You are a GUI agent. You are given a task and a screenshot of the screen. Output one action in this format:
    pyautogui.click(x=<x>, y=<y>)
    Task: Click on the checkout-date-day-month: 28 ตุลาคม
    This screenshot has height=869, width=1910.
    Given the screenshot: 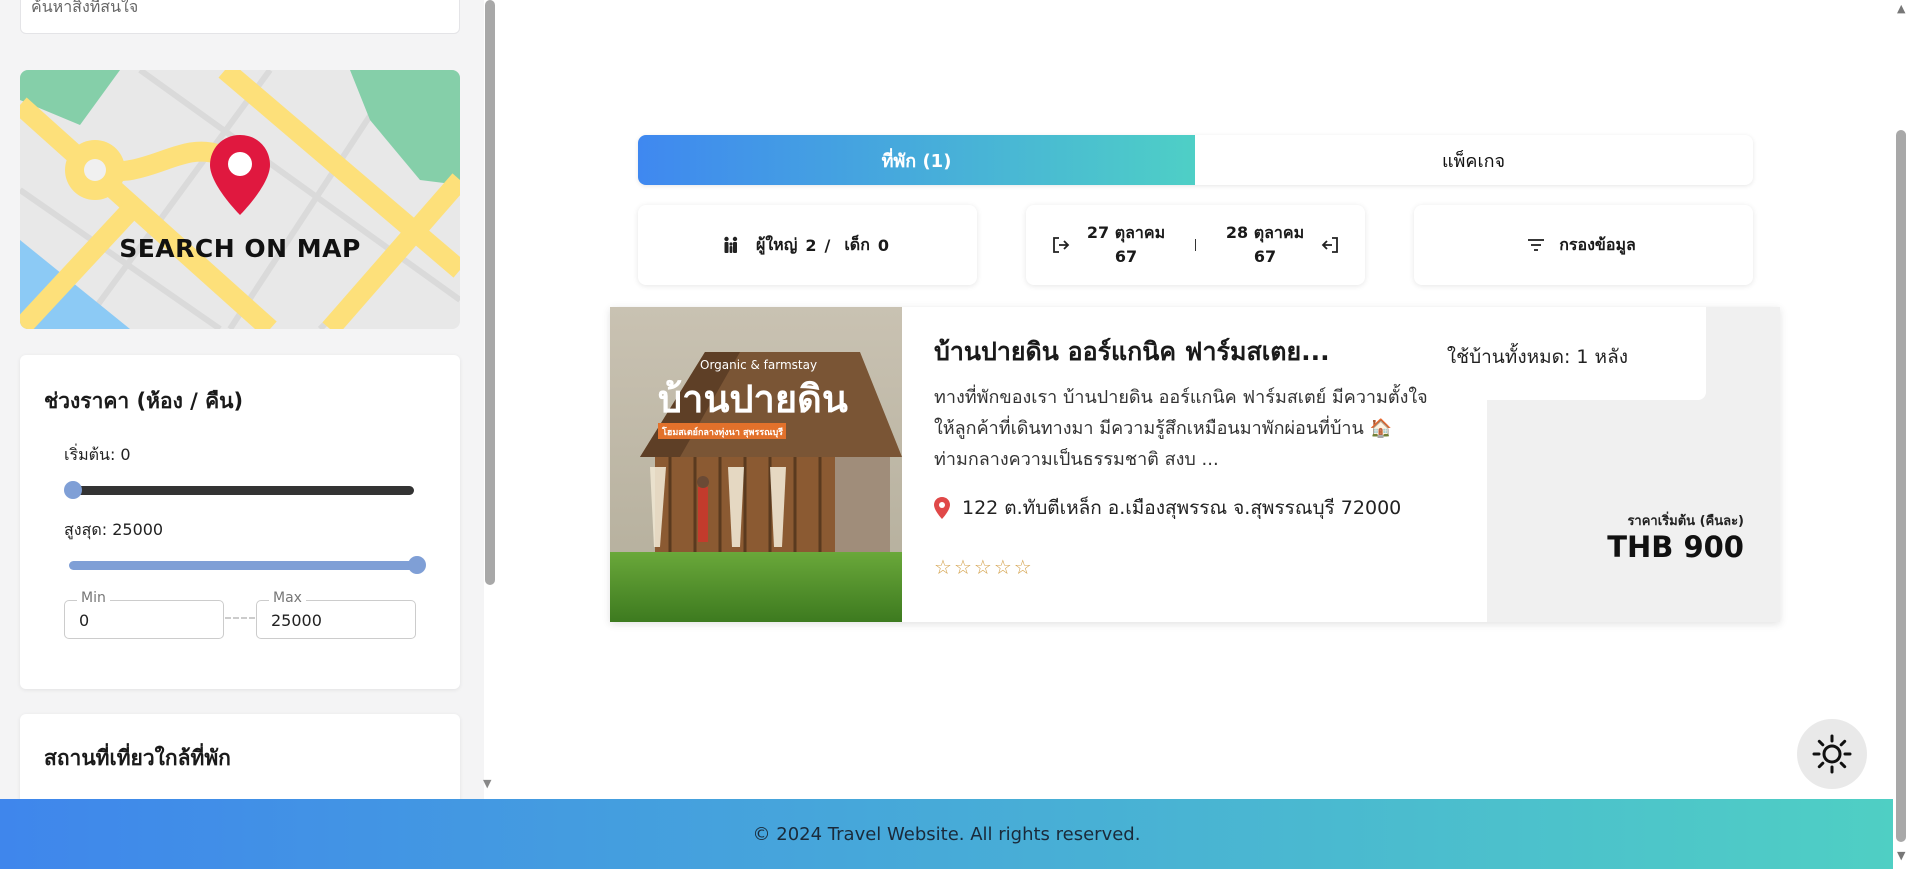 What is the action you would take?
    pyautogui.click(x=1265, y=232)
    